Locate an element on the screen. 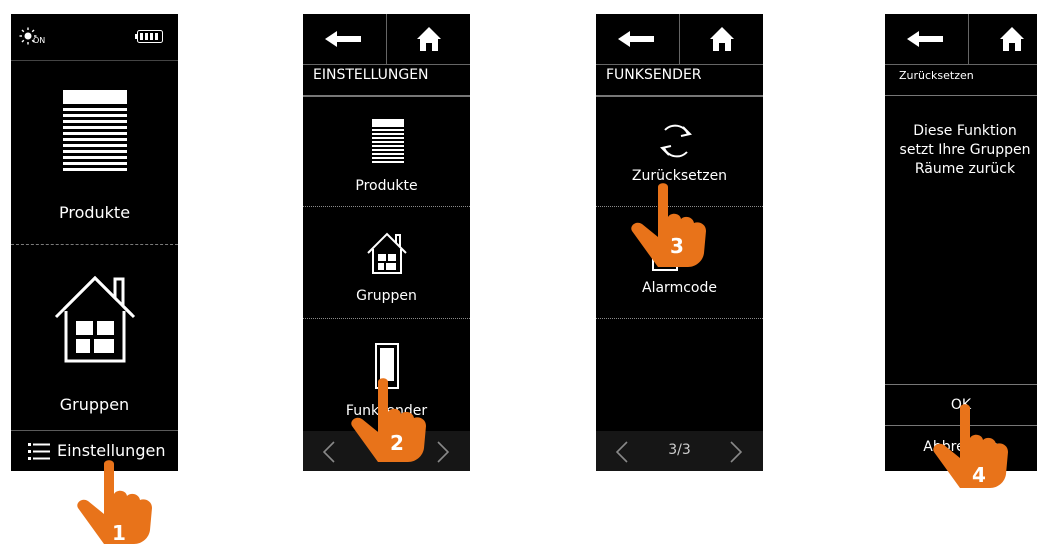  alarm-code-label: Alarmcode is located at coordinates (679, 288).